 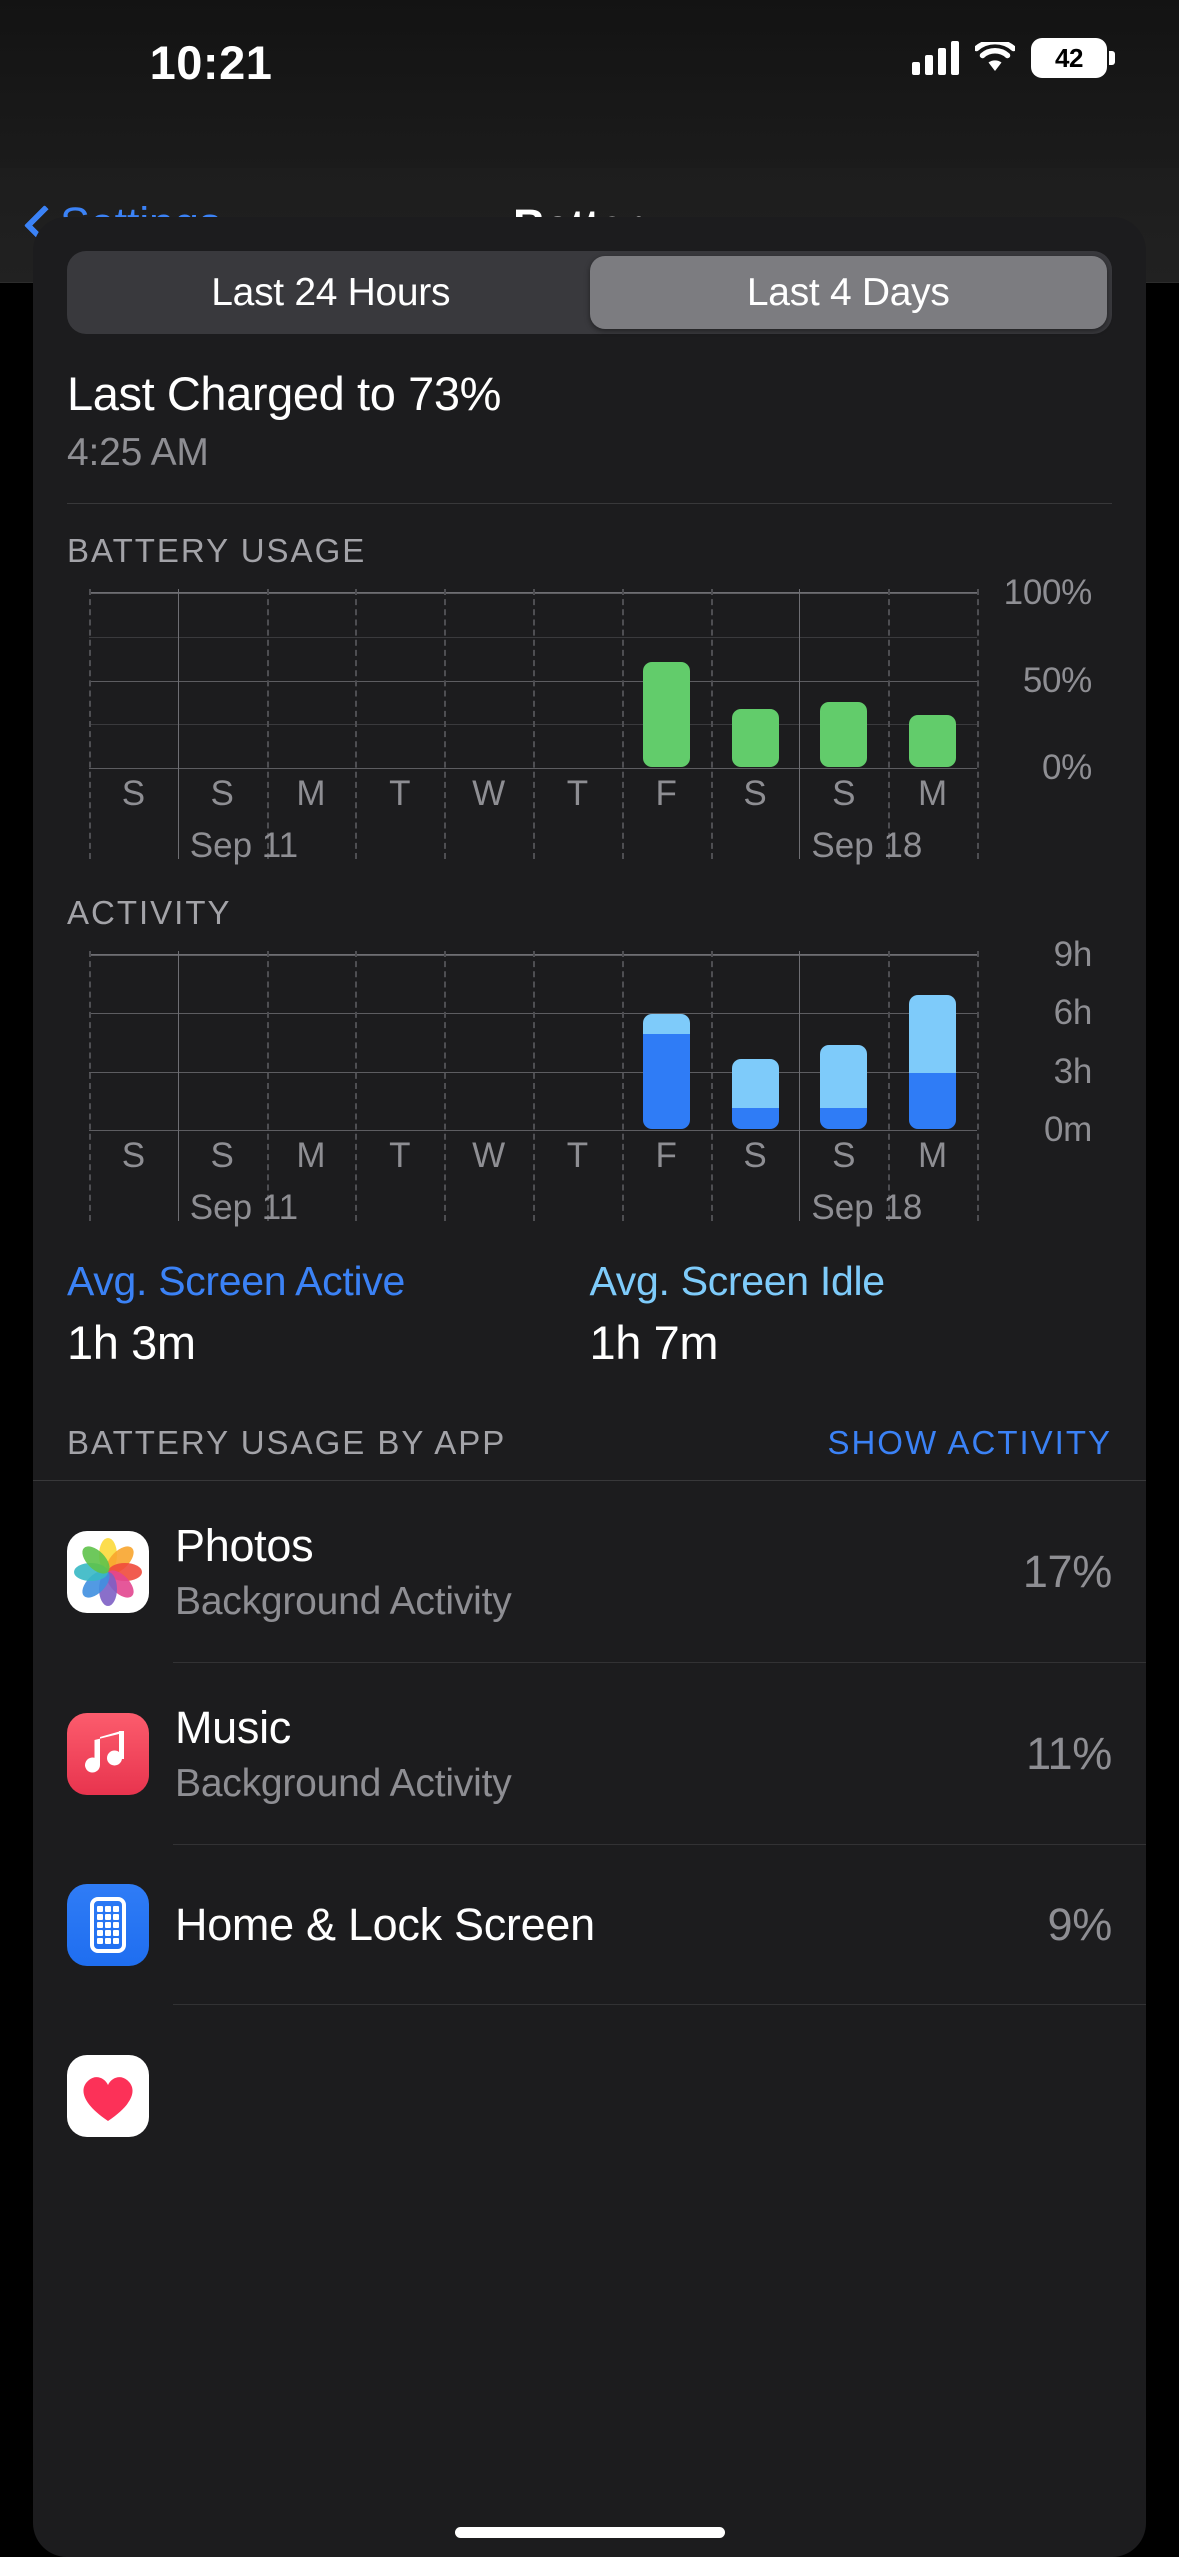 What do you see at coordinates (1069, 57) in the screenshot?
I see `battery-percent-label: 42` at bounding box center [1069, 57].